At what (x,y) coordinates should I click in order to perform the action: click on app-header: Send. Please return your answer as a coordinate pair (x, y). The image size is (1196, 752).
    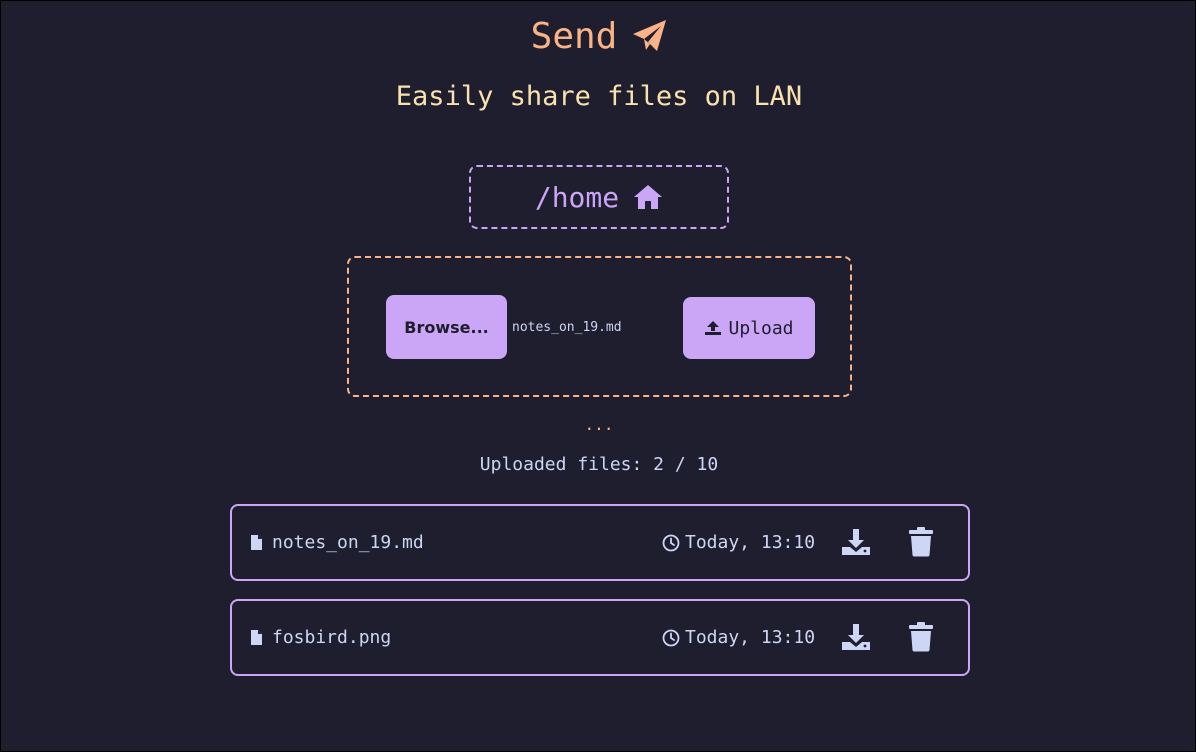
    Looking at the image, I should click on (598, 36).